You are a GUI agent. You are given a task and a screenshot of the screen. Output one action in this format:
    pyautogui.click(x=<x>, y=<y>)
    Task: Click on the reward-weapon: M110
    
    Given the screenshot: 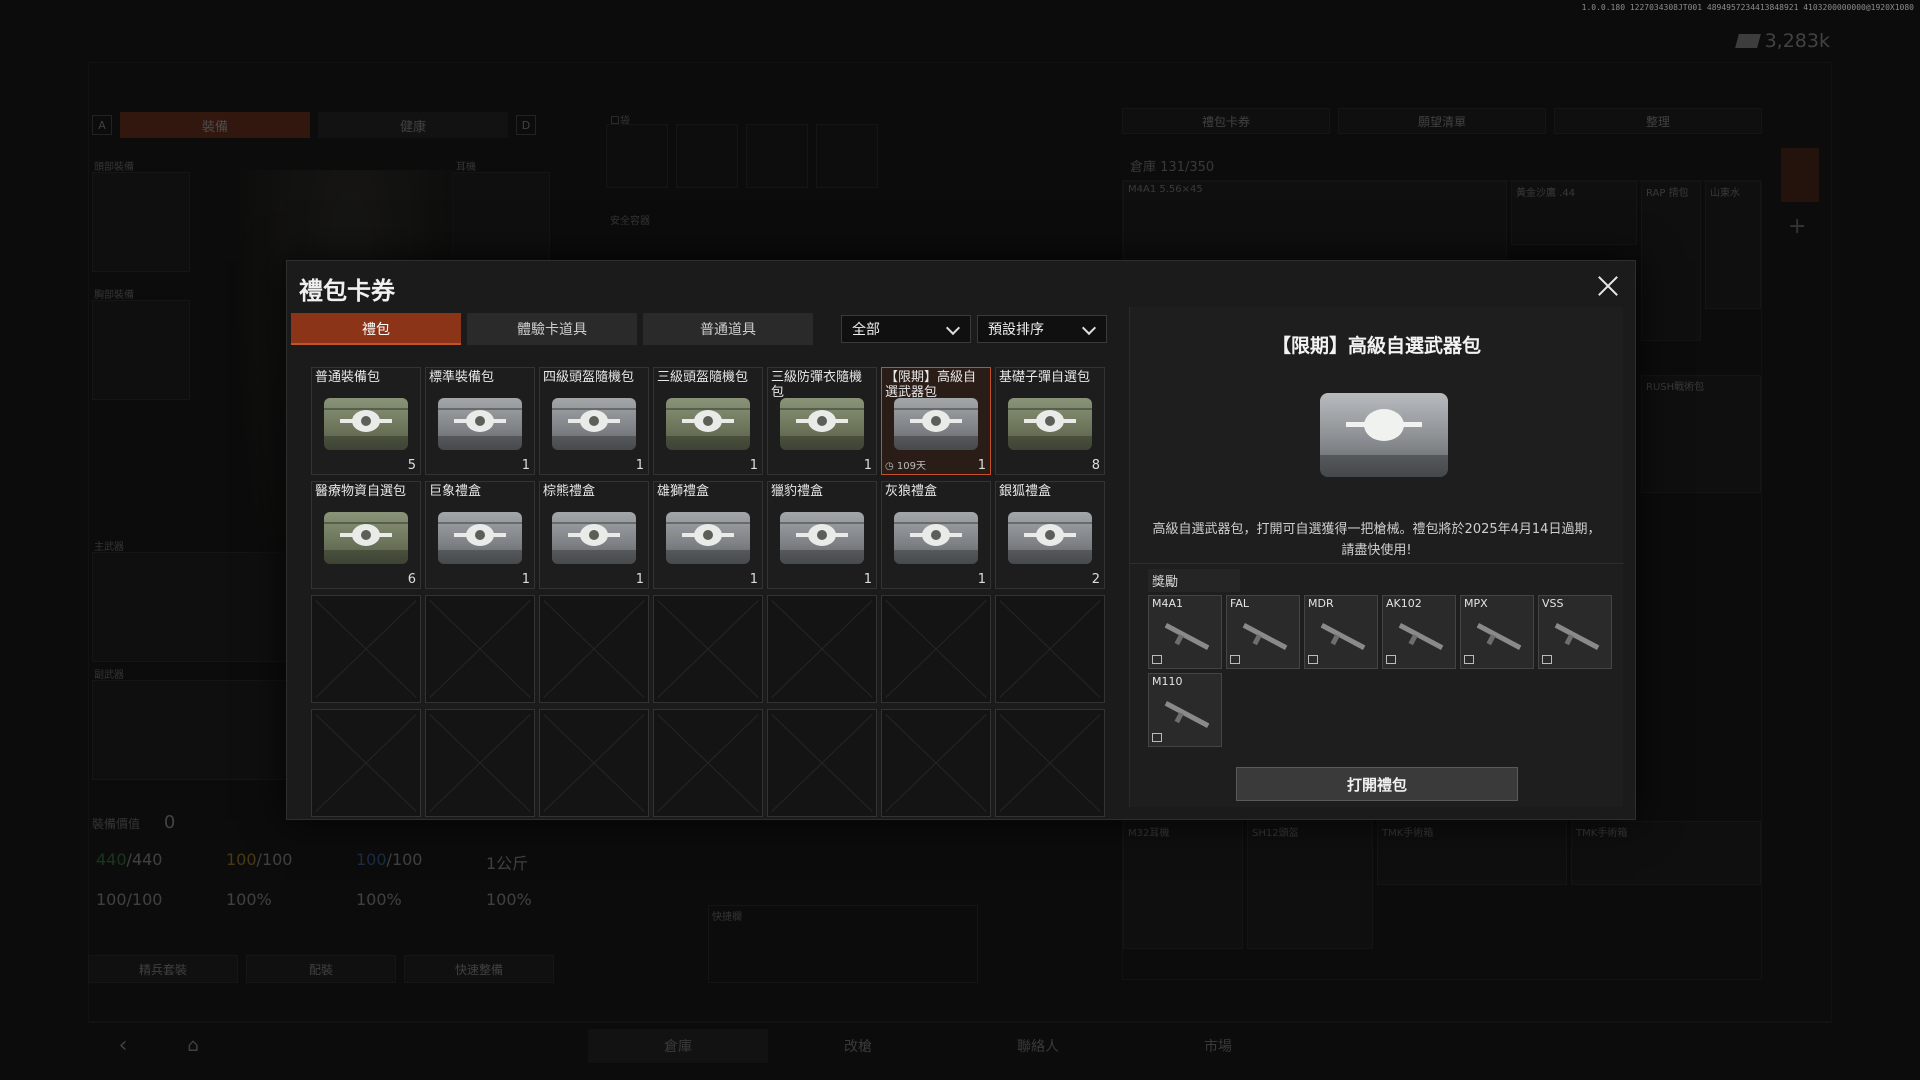 What is the action you would take?
    pyautogui.click(x=1185, y=710)
    